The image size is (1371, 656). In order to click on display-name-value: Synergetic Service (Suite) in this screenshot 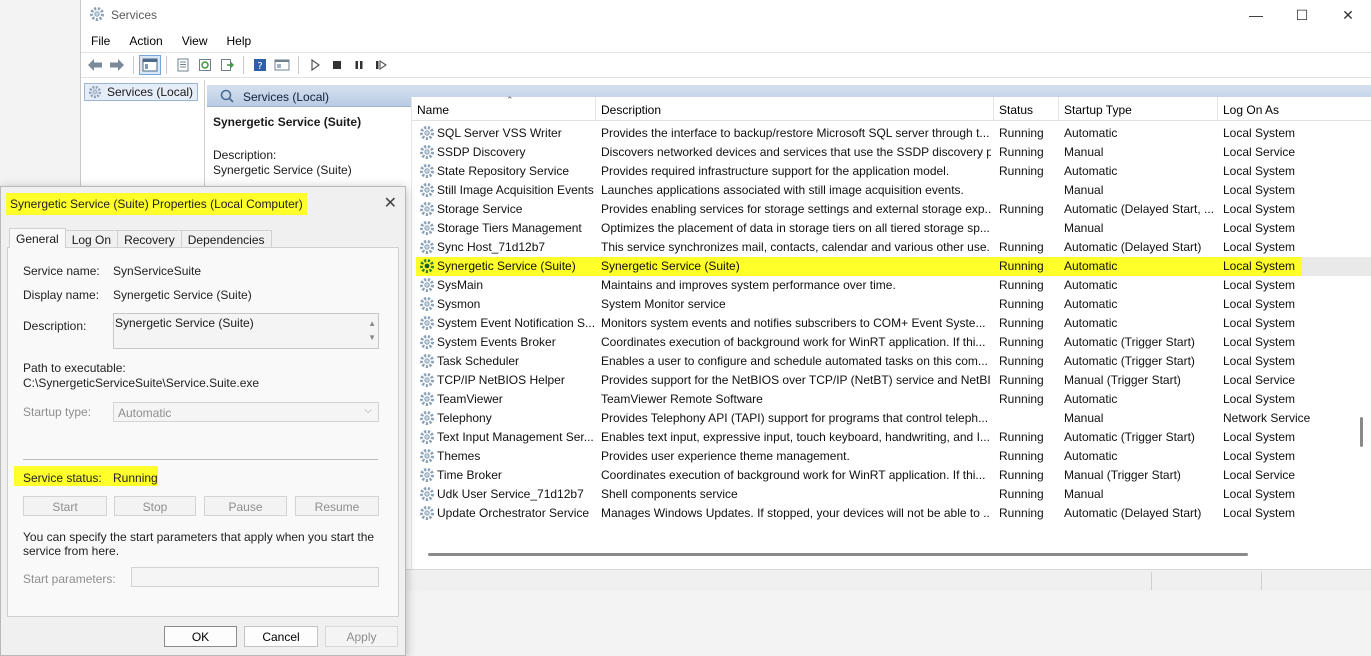, I will do `click(182, 295)`.